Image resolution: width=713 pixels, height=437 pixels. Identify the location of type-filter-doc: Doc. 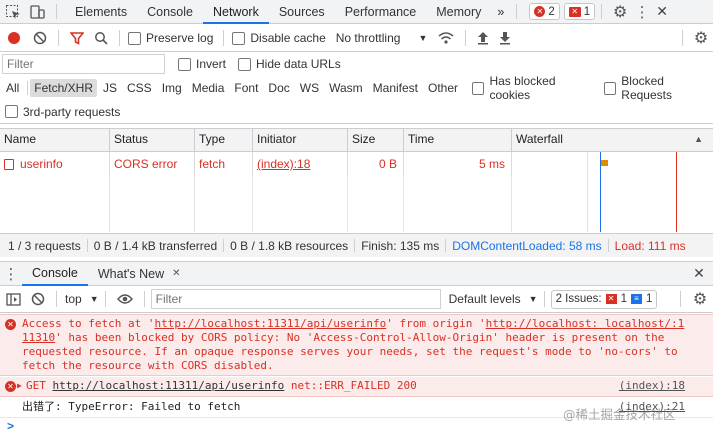
(278, 88).